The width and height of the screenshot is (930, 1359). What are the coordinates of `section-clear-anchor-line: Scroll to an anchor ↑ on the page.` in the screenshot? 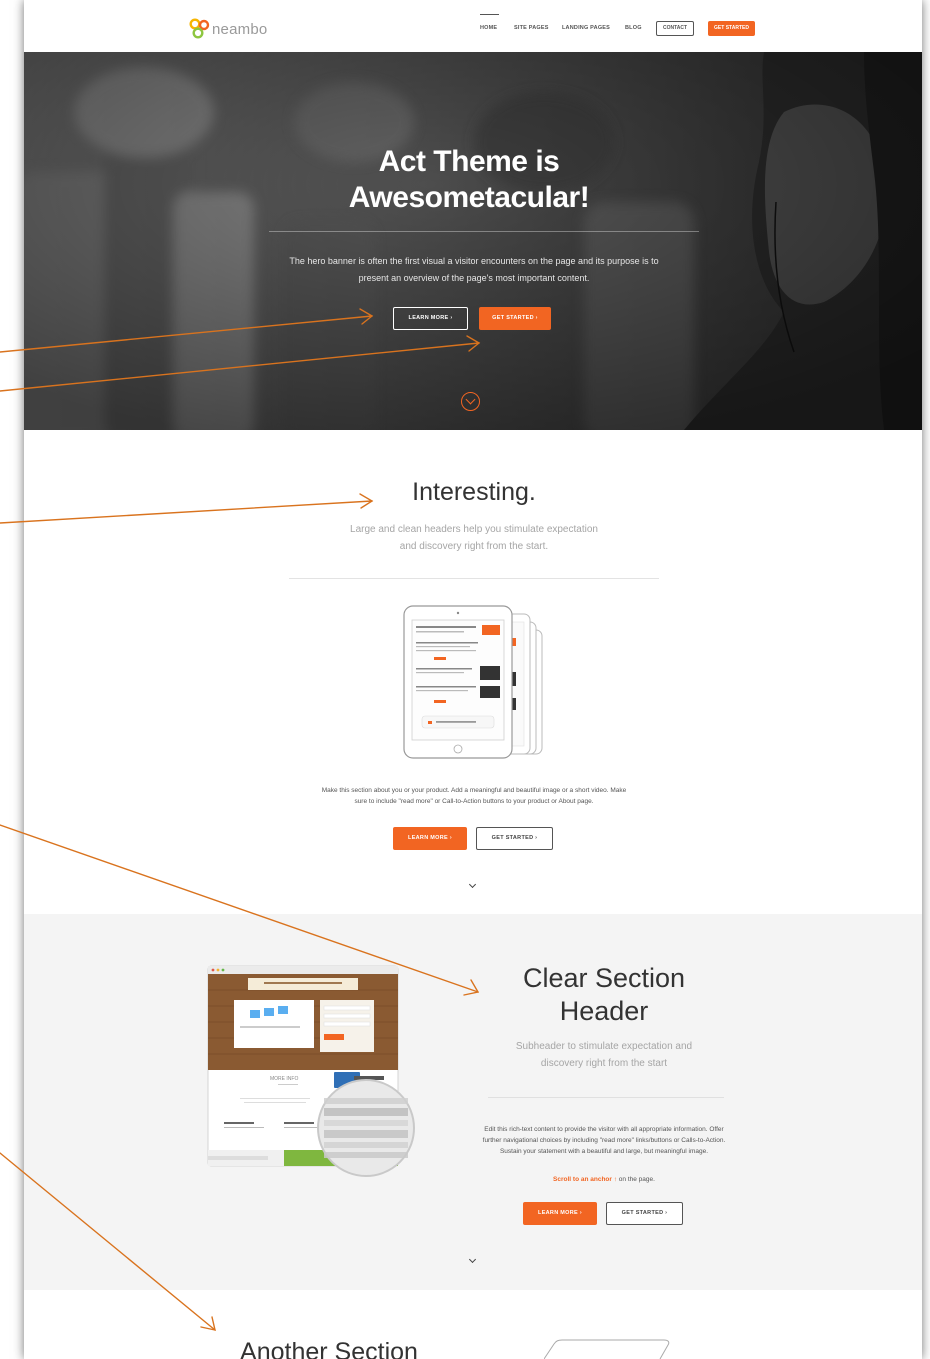 It's located at (604, 1179).